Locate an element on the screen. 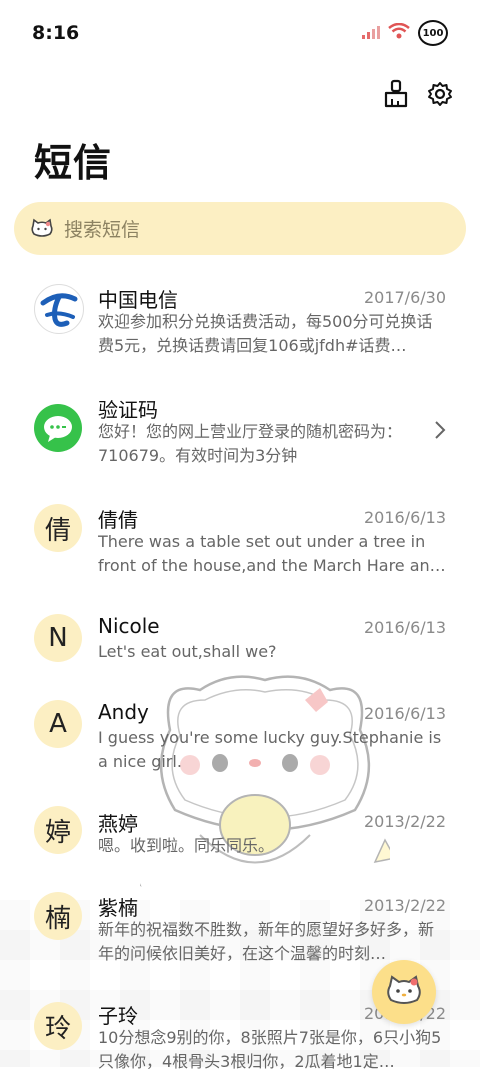  list-item: 婷 燕婷 2013/2/22 嗯。收到啦。同乐同乐。 is located at coordinates (240, 839).